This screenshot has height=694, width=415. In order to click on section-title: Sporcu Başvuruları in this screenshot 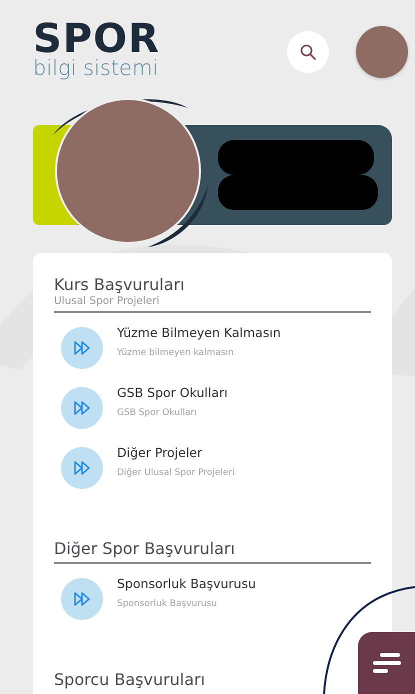, I will do `click(130, 680)`.